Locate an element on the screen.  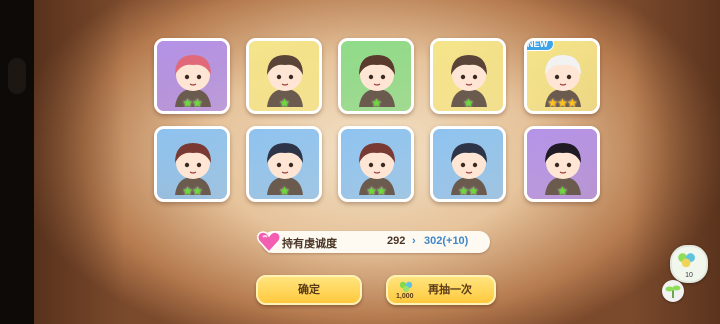
draw-cost: 1,000 is located at coordinates (405, 296).